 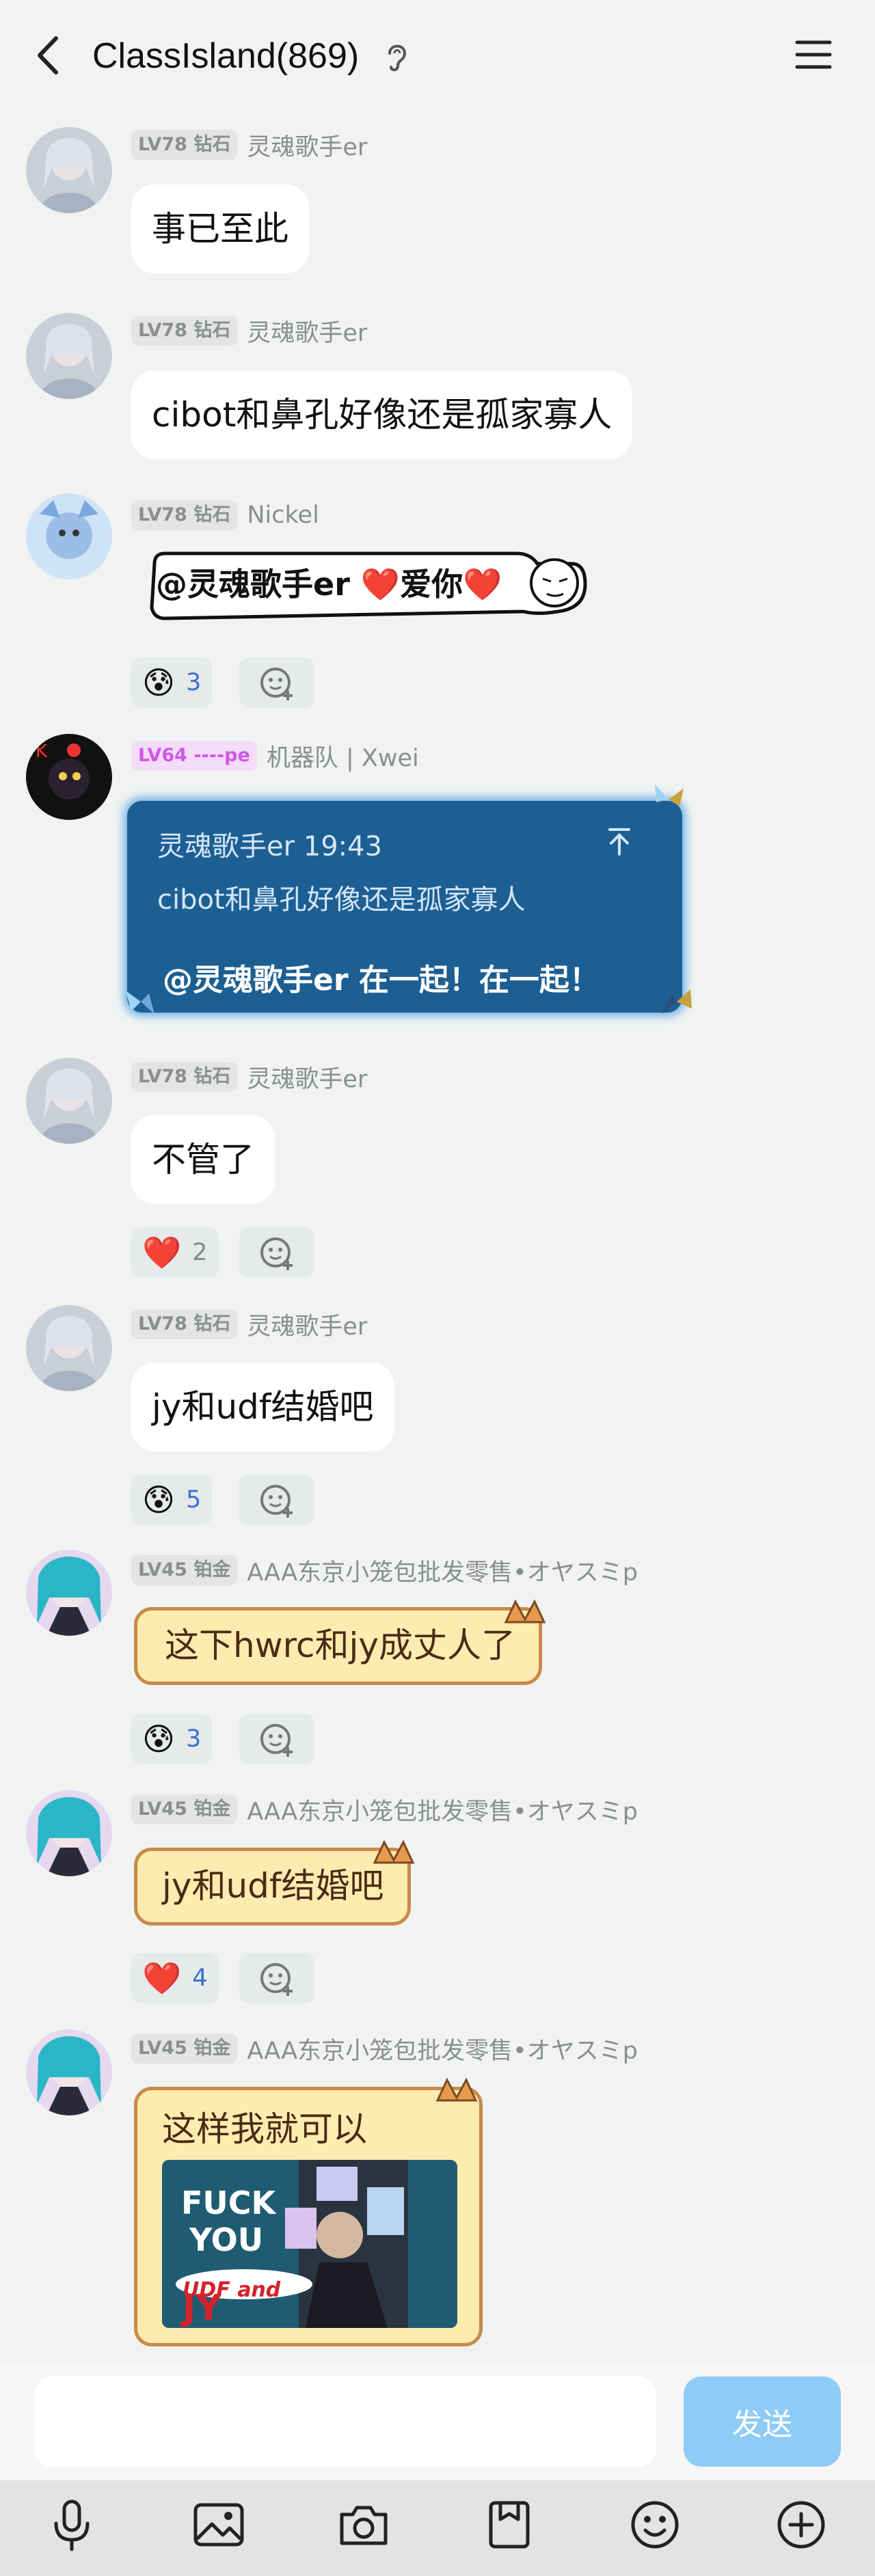 I want to click on image-caption: FUCK, so click(x=228, y=2202).